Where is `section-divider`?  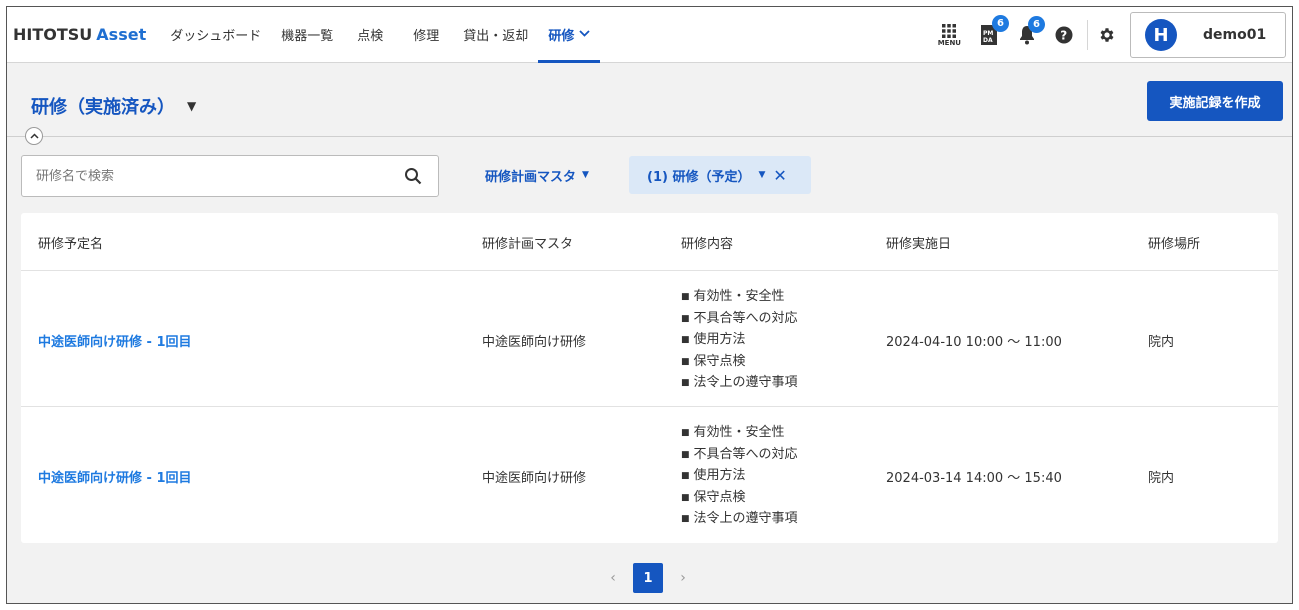 section-divider is located at coordinates (649, 136).